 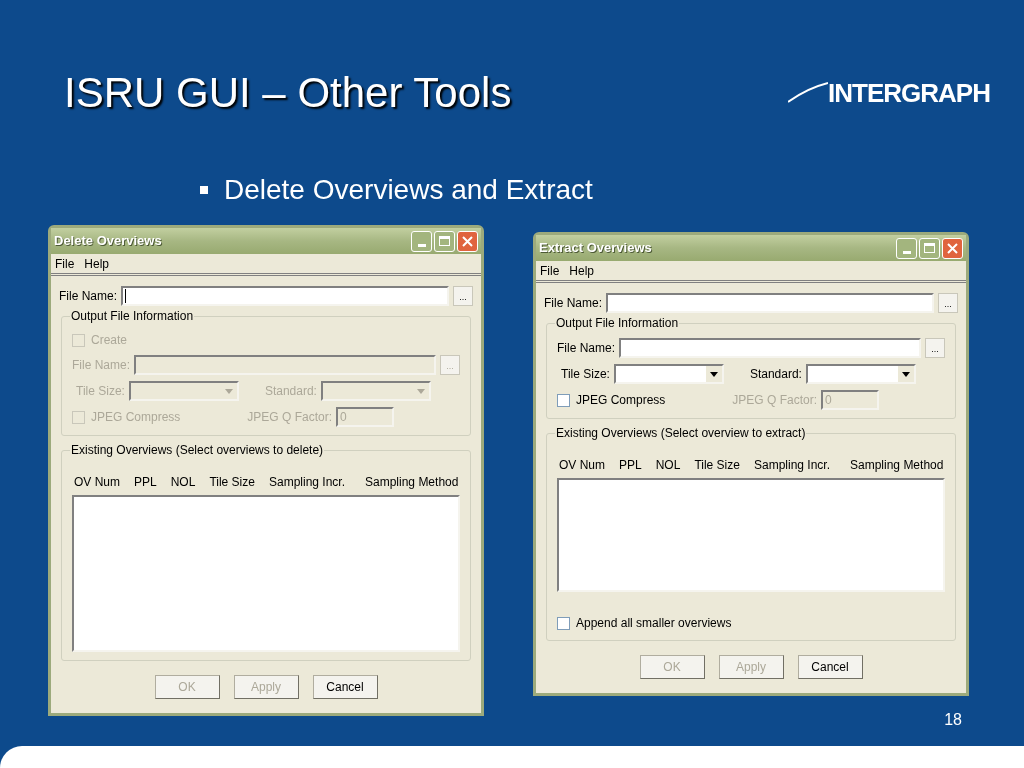 What do you see at coordinates (288, 93) in the screenshot?
I see `slide-title: ISRU GUI – Other Tools` at bounding box center [288, 93].